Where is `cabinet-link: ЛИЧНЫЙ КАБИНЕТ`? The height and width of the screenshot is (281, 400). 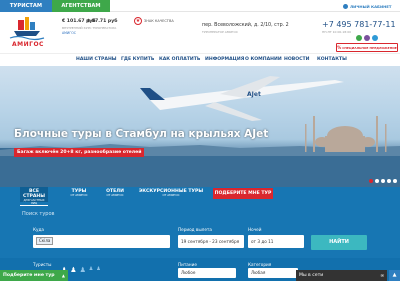
cabinet-link: ЛИЧНЫЙ КАБИНЕТ is located at coordinates (367, 6).